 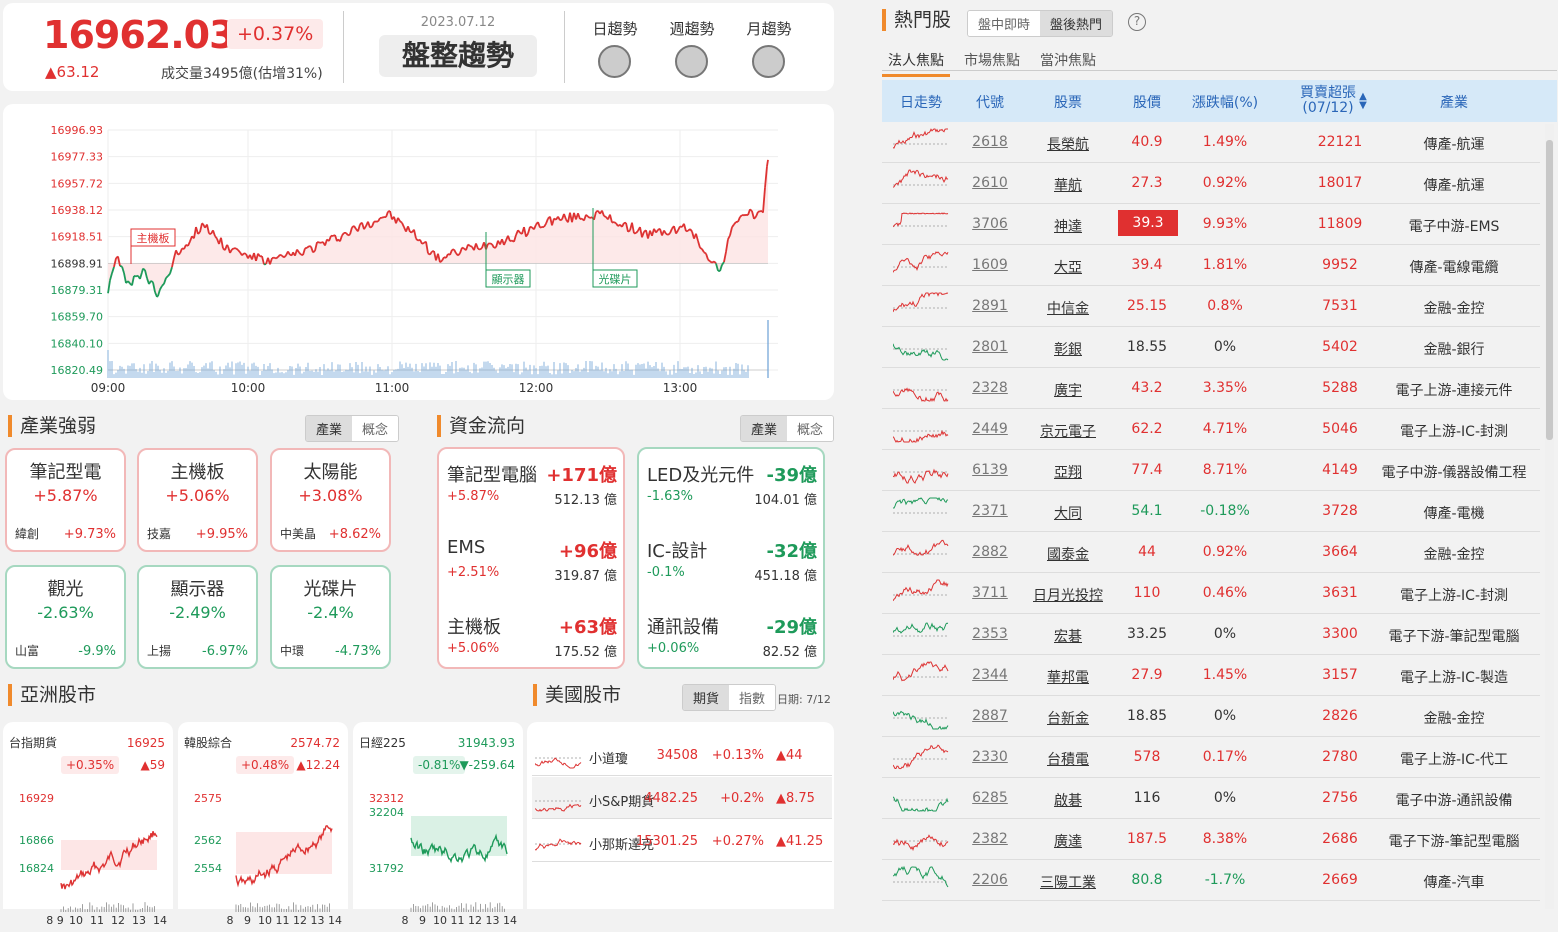 What do you see at coordinates (1363, 101) in the screenshot?
I see `sort-icon: ▲▼` at bounding box center [1363, 101].